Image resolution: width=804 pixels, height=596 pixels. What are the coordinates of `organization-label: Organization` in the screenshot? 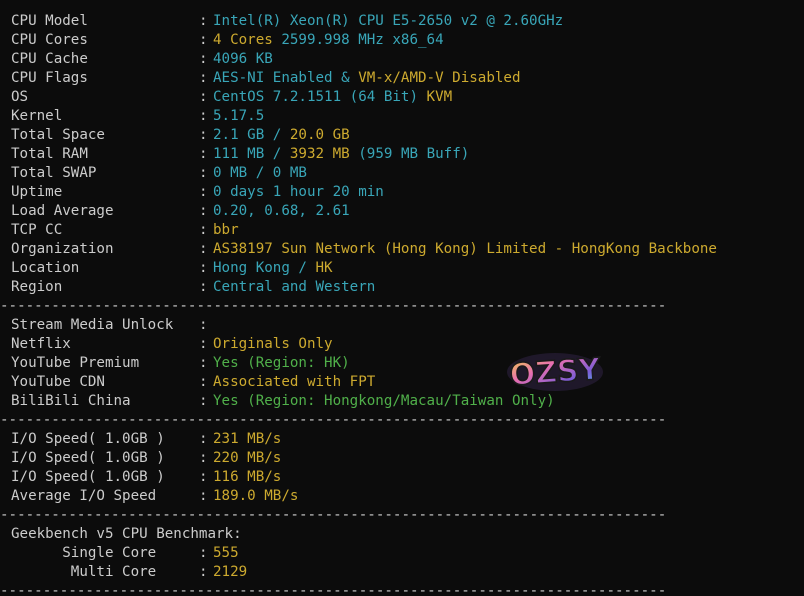 It's located at (62, 249).